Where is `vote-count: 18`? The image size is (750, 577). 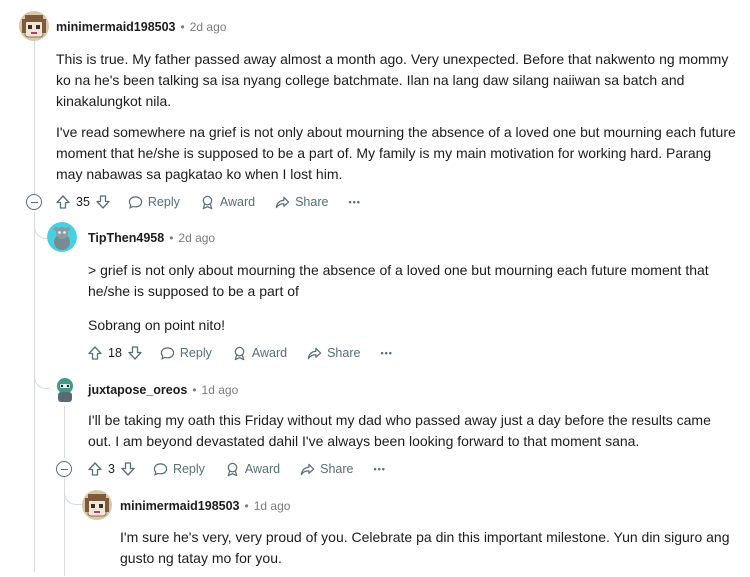 vote-count: 18 is located at coordinates (115, 353).